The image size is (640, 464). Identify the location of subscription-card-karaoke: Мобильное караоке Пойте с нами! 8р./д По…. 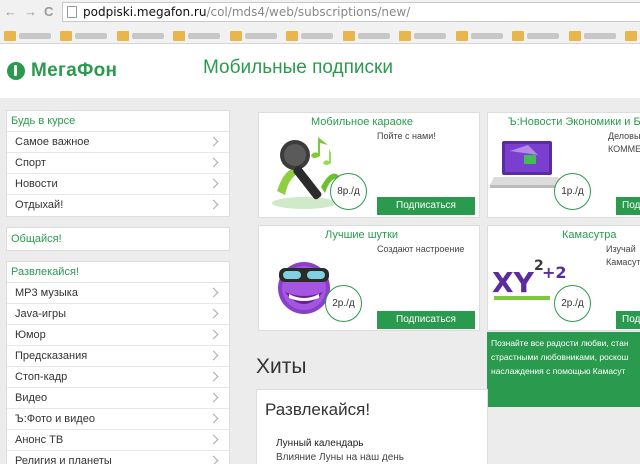
(369, 165).